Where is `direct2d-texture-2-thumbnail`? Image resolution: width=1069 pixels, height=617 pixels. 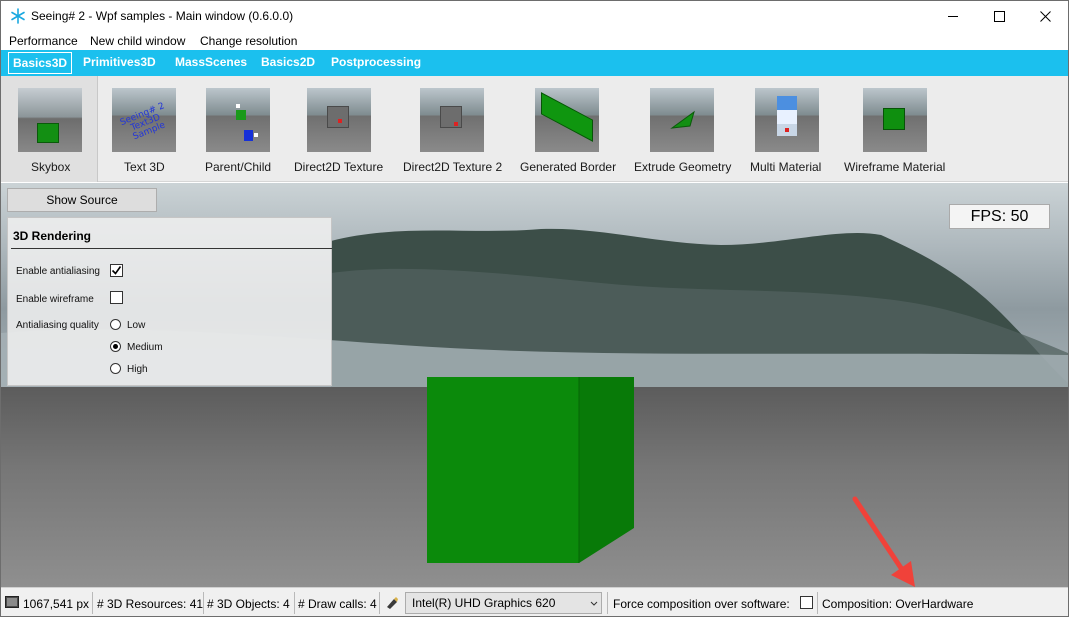 direct2d-texture-2-thumbnail is located at coordinates (452, 120).